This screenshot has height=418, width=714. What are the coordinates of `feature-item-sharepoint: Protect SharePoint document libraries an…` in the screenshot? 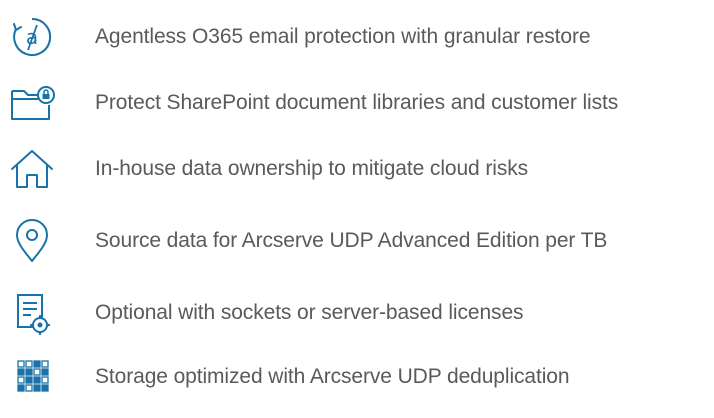 It's located at (357, 103).